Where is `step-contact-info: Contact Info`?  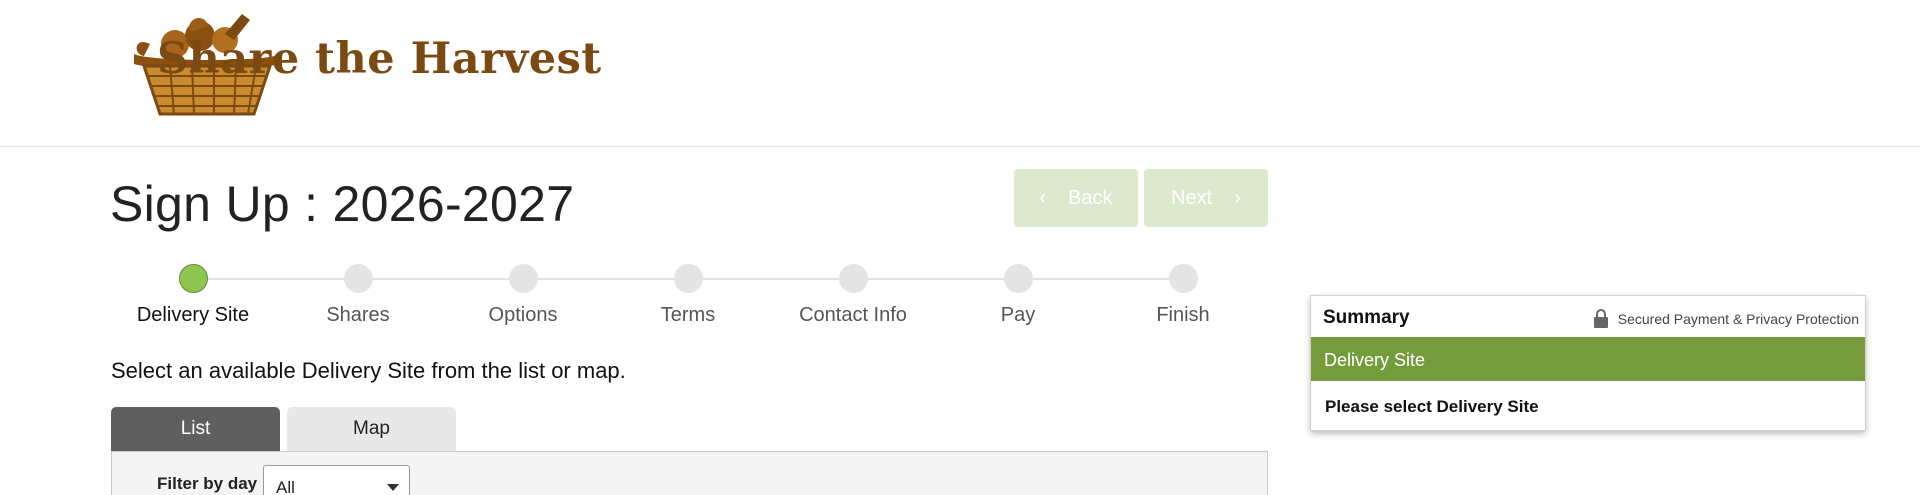
step-contact-info: Contact Info is located at coordinates (853, 295).